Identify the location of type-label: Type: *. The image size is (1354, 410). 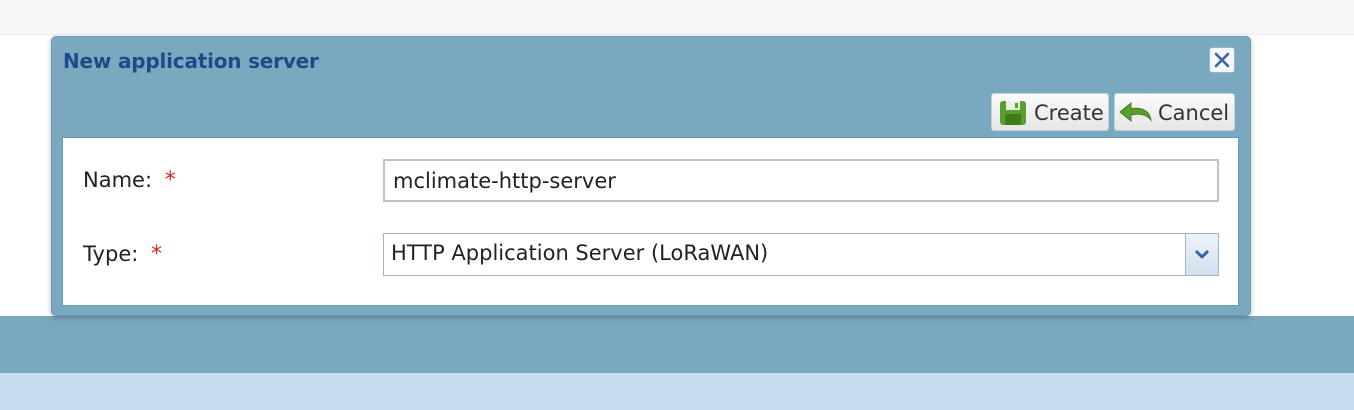
(122, 254).